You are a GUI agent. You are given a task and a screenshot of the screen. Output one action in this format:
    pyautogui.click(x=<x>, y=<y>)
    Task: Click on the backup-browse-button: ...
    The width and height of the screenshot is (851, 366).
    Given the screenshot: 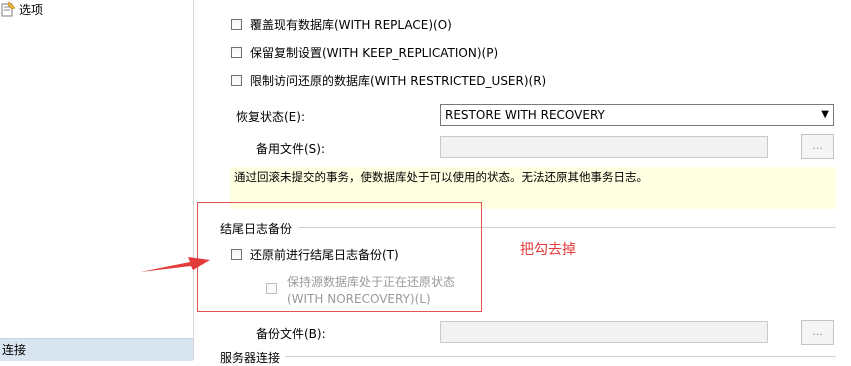 What is the action you would take?
    pyautogui.click(x=817, y=332)
    